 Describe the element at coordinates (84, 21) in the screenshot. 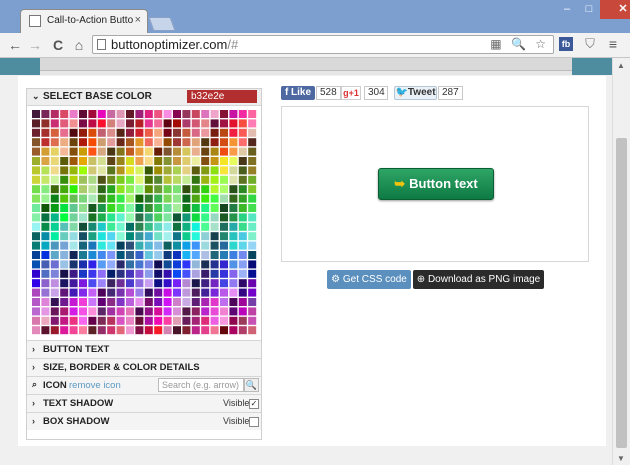

I see `browser-tab: Call-to-Action Button Ge ×` at that location.